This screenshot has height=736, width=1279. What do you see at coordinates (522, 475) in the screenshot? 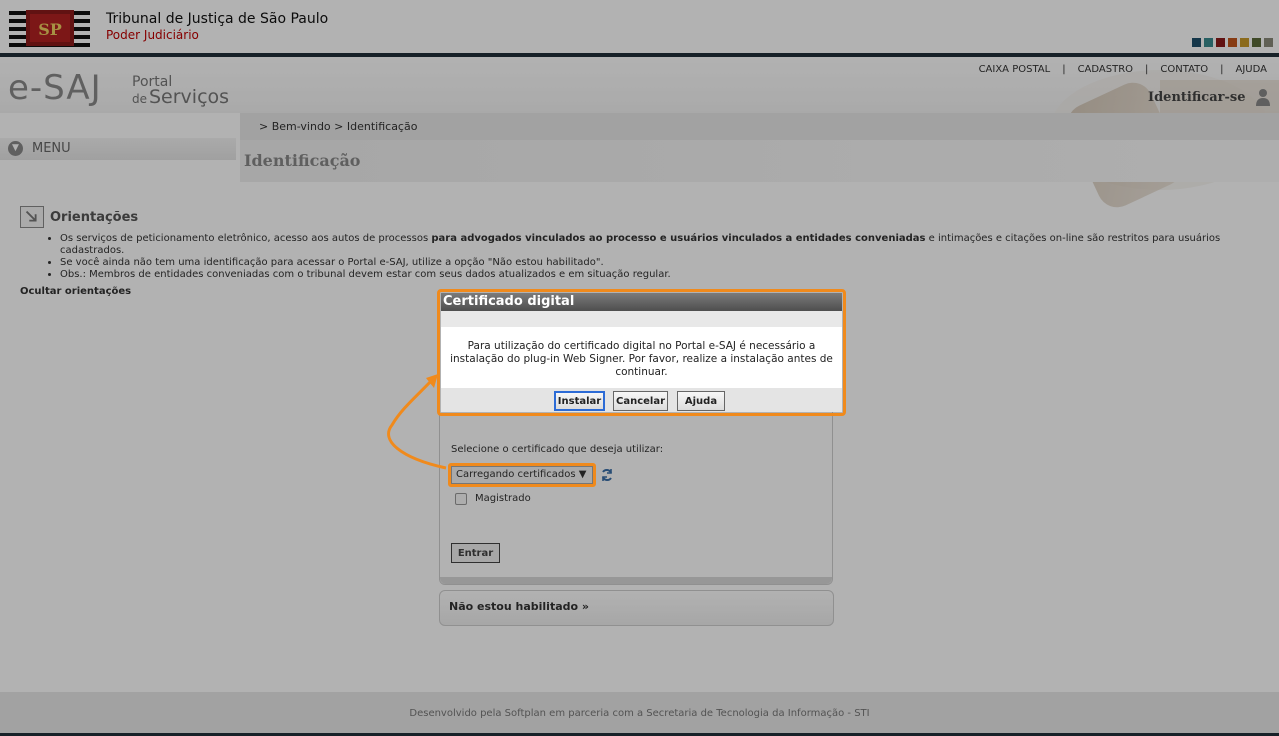
I see `certificate-select-highlight` at bounding box center [522, 475].